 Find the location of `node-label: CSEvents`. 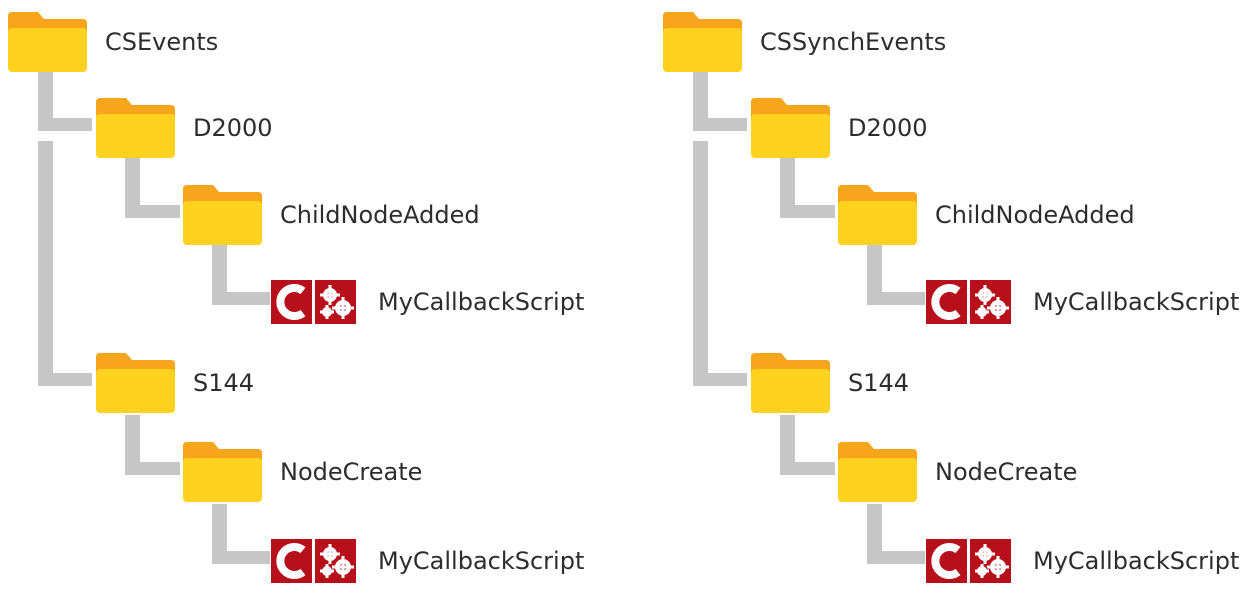

node-label: CSEvents is located at coordinates (162, 42).